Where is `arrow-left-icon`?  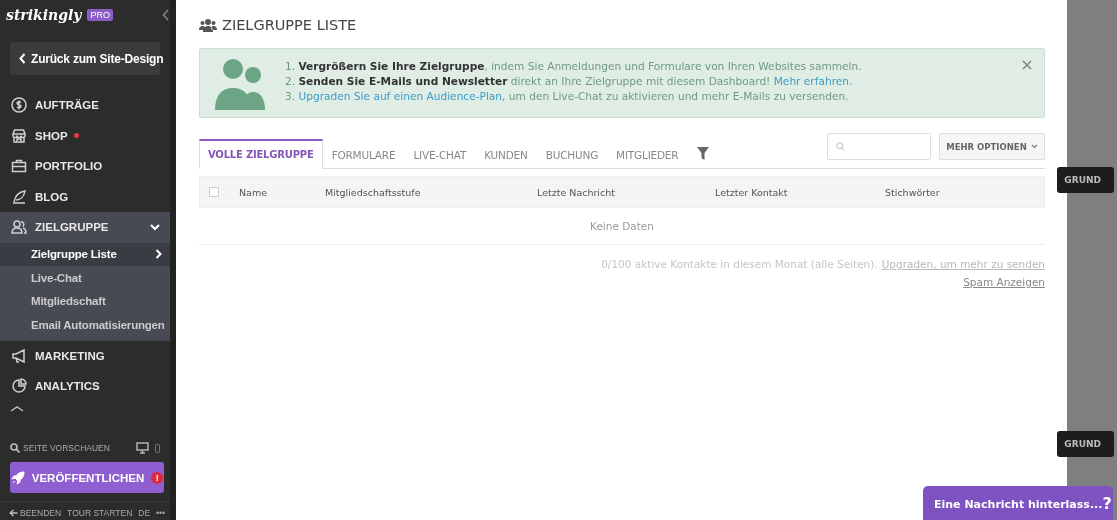
arrow-left-icon is located at coordinates (13, 513).